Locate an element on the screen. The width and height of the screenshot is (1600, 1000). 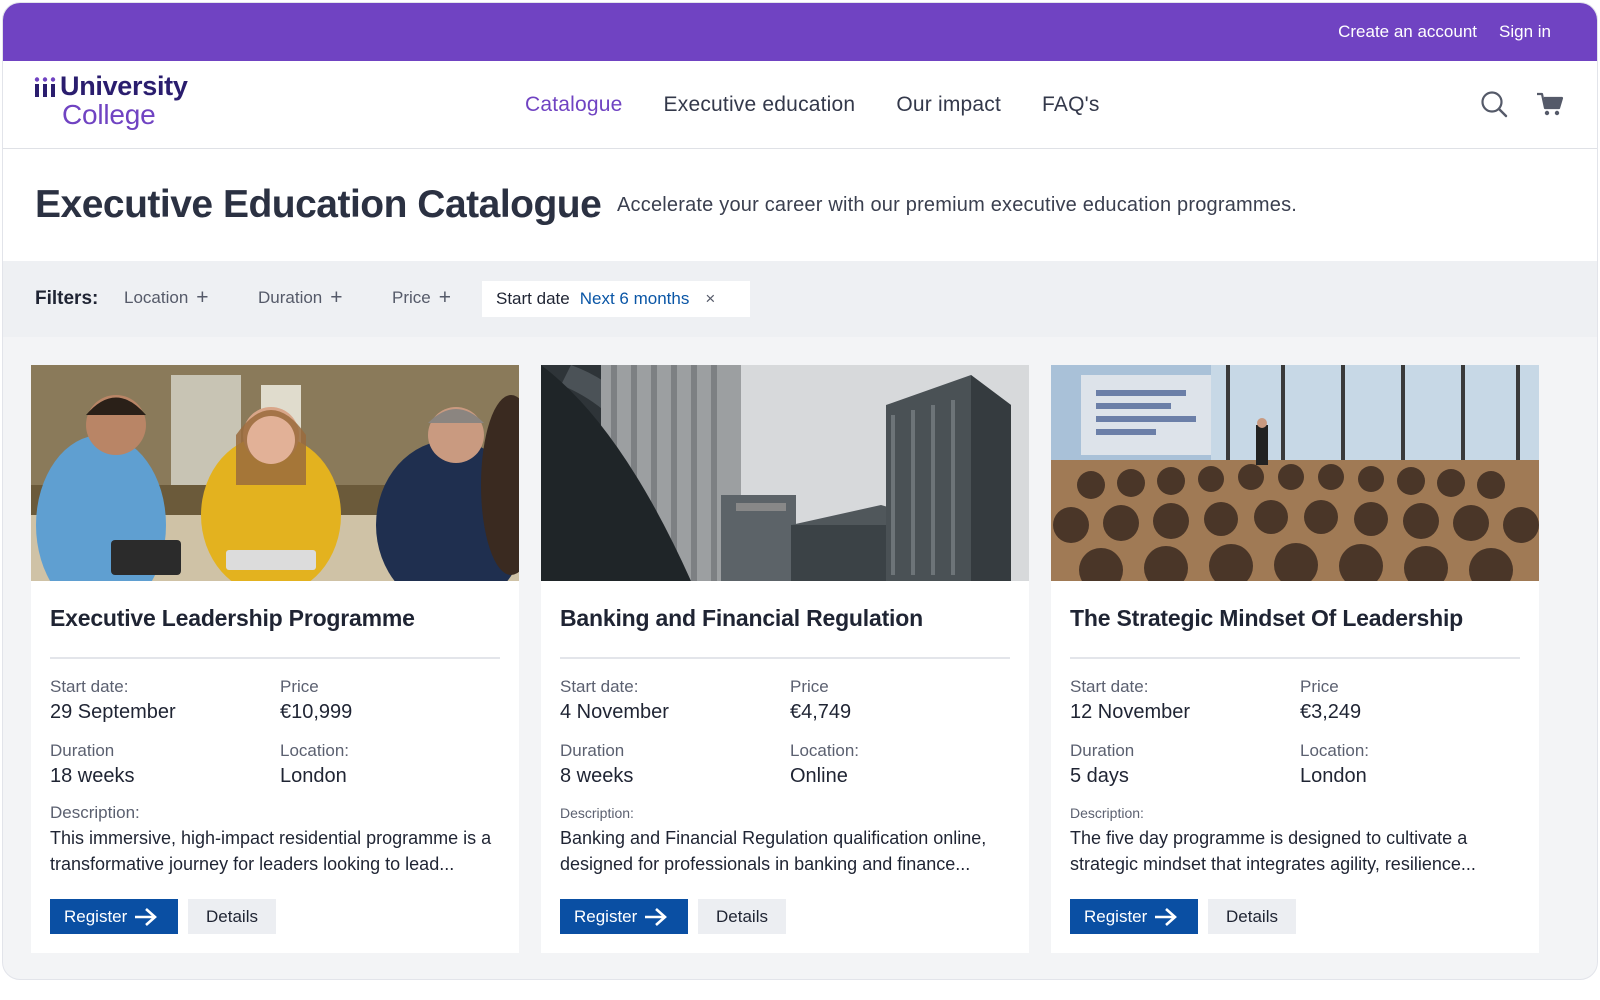
logo-word-university: University is located at coordinates (124, 86).